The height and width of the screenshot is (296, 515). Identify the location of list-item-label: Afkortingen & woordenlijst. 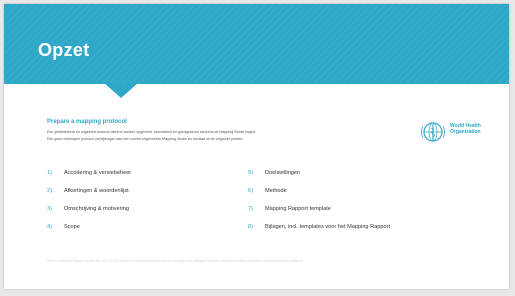
(96, 191).